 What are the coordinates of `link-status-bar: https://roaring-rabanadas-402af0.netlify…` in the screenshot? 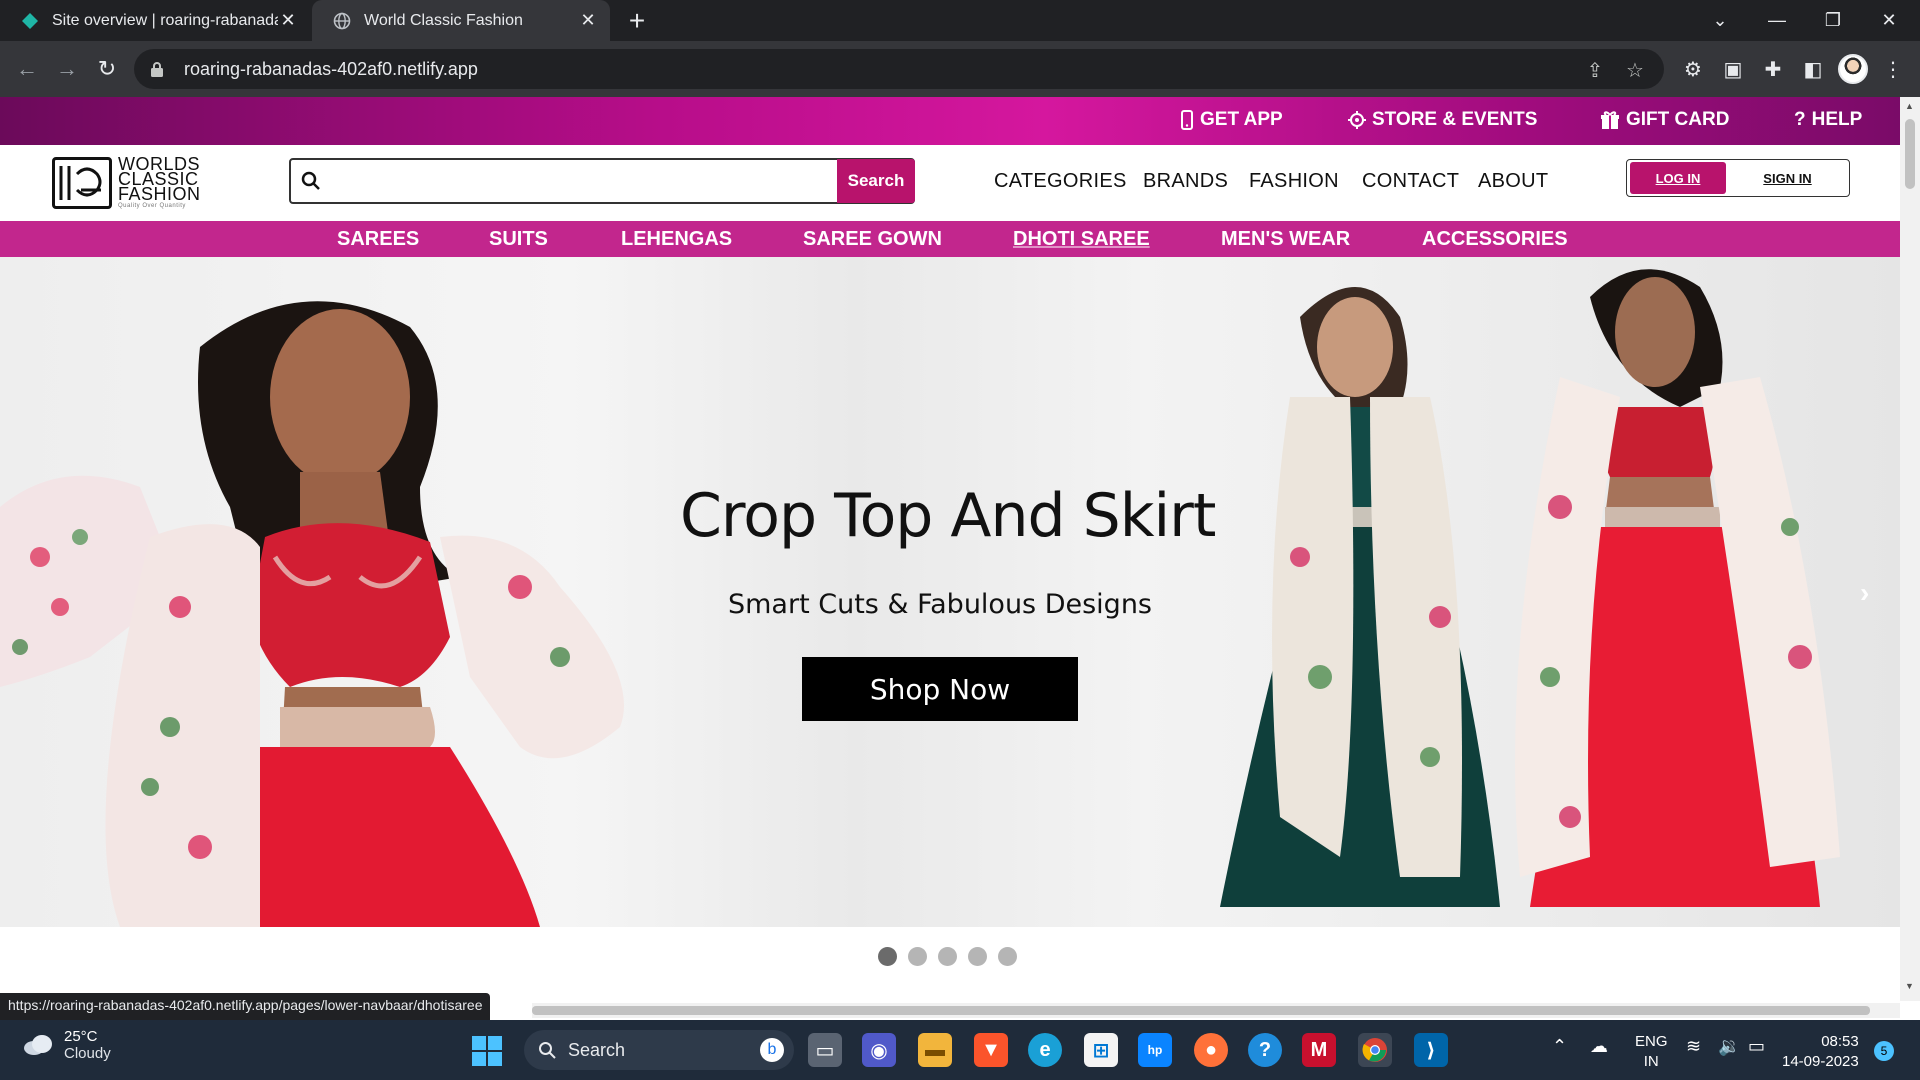 It's located at (245, 1006).